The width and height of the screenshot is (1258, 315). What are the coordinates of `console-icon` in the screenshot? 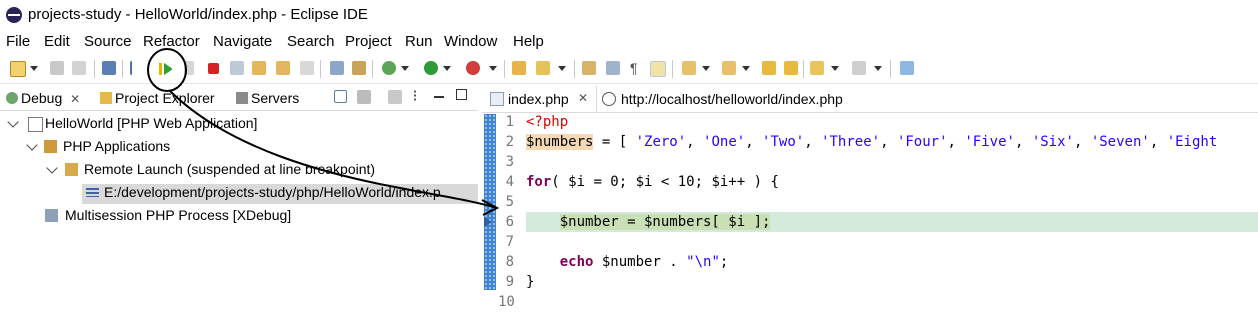 It's located at (109, 68).